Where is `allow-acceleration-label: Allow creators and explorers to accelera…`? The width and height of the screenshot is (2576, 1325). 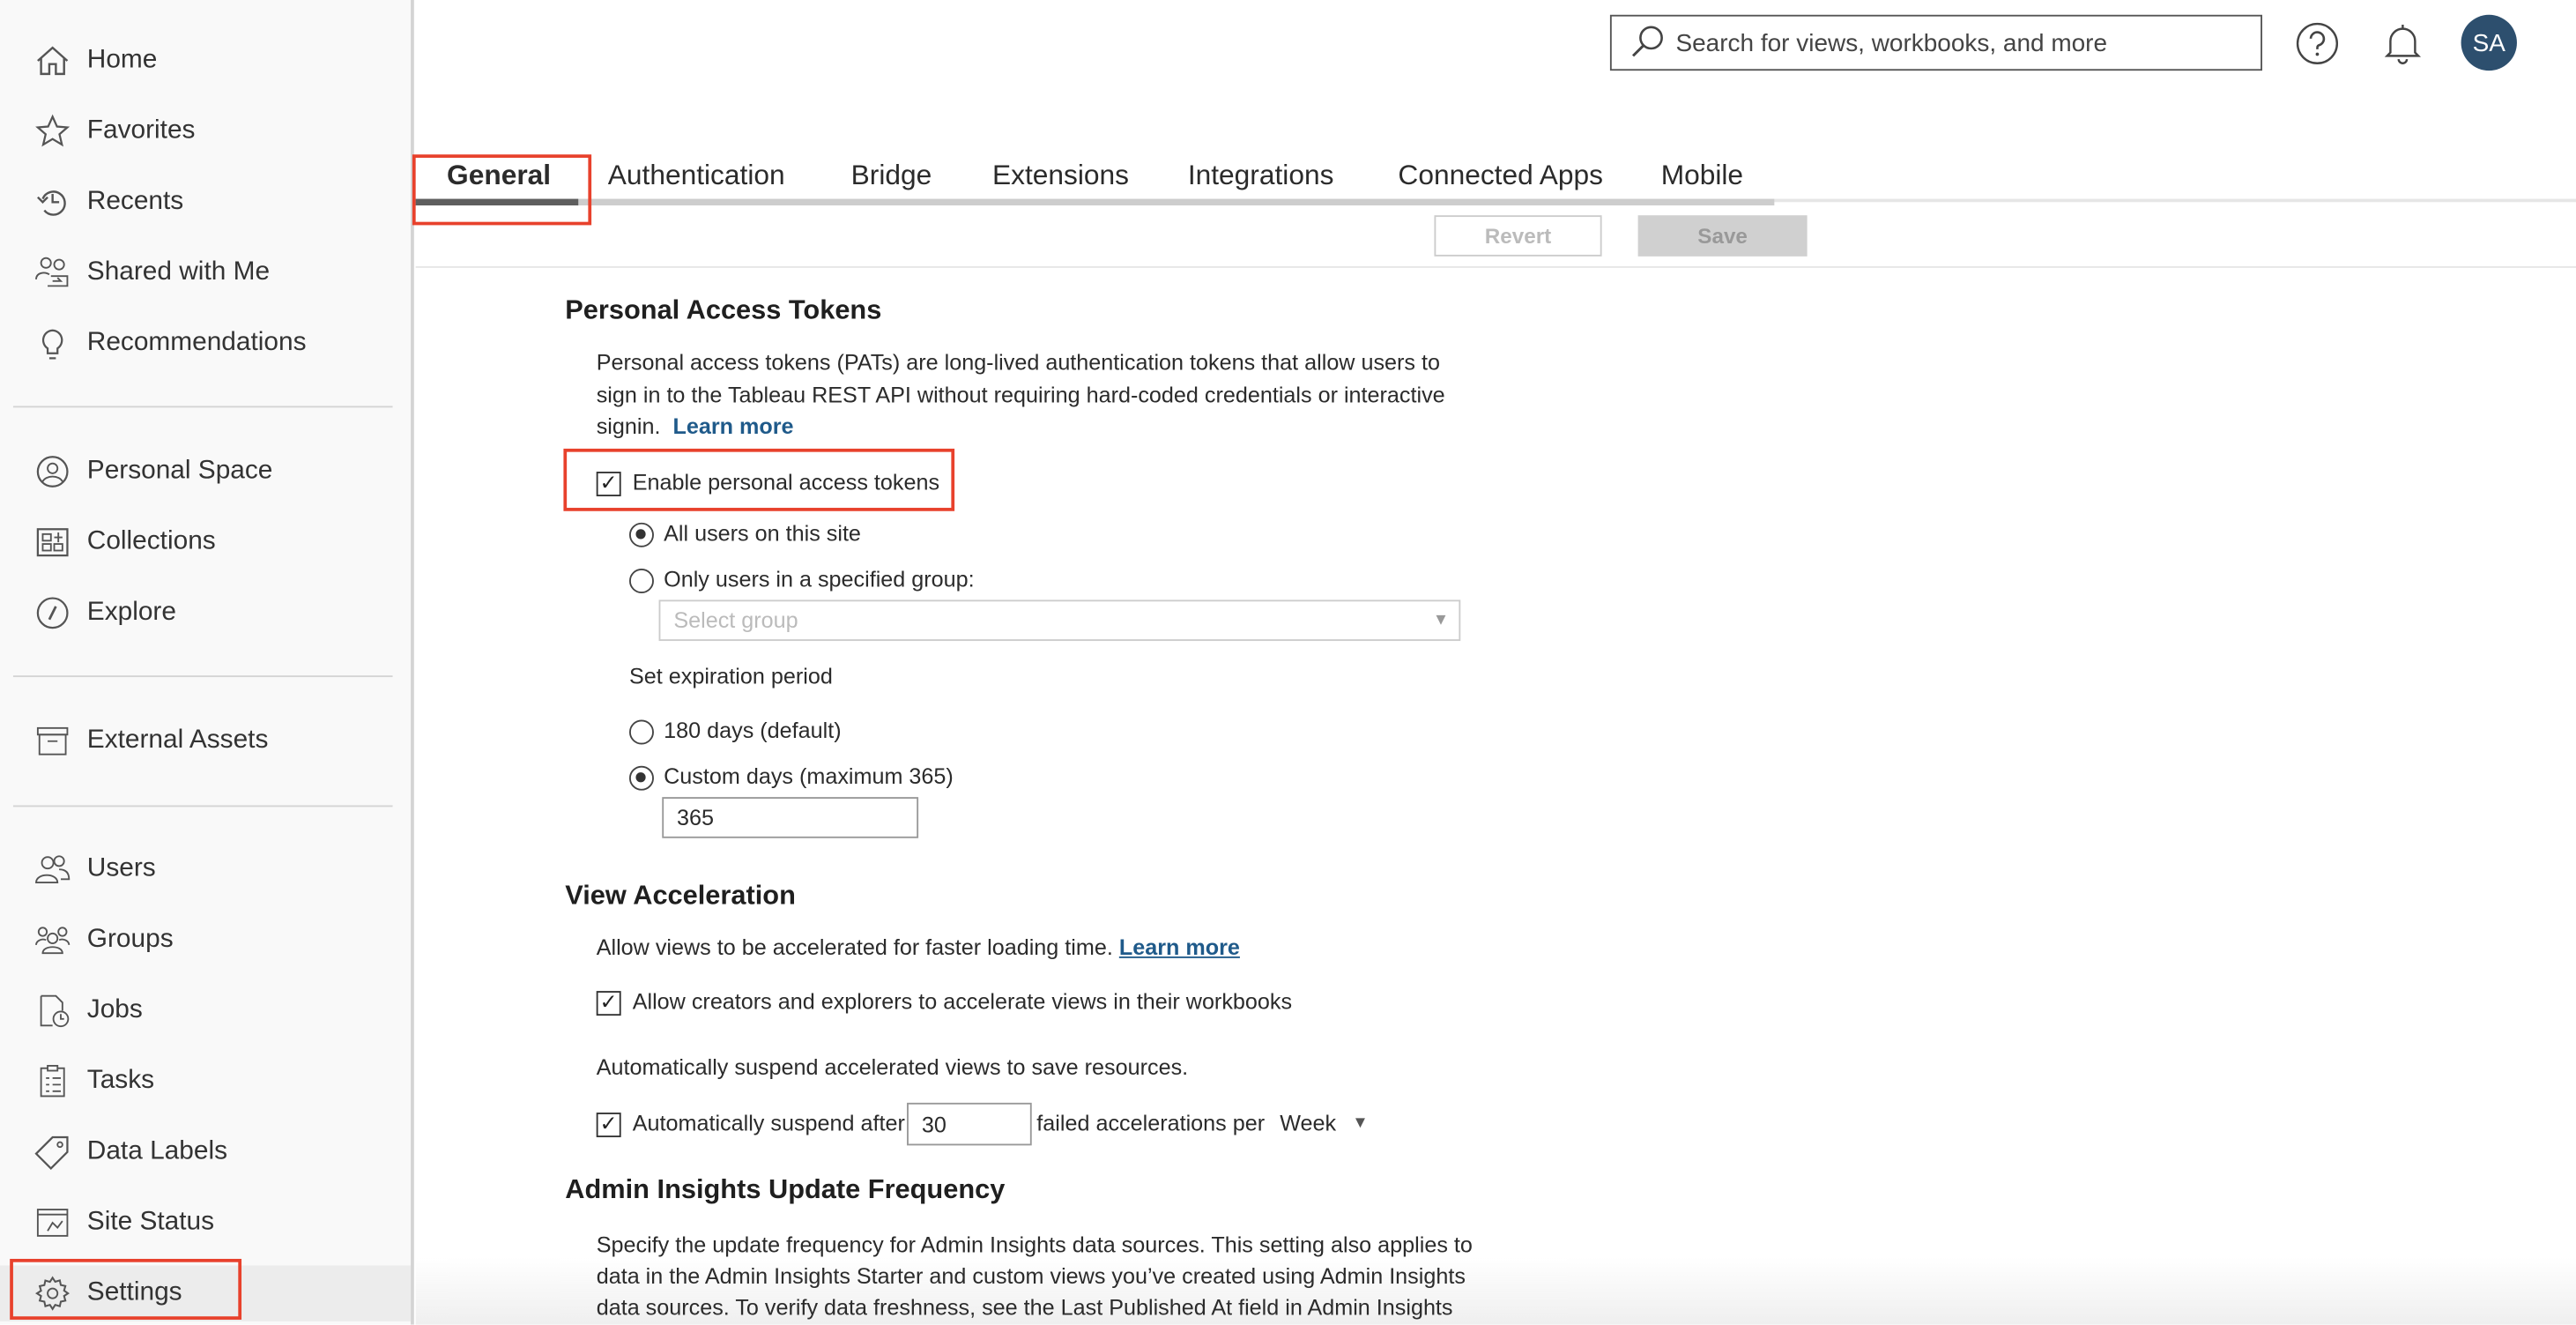
allow-acceleration-label: Allow creators and explorers to accelera… is located at coordinates (962, 1002).